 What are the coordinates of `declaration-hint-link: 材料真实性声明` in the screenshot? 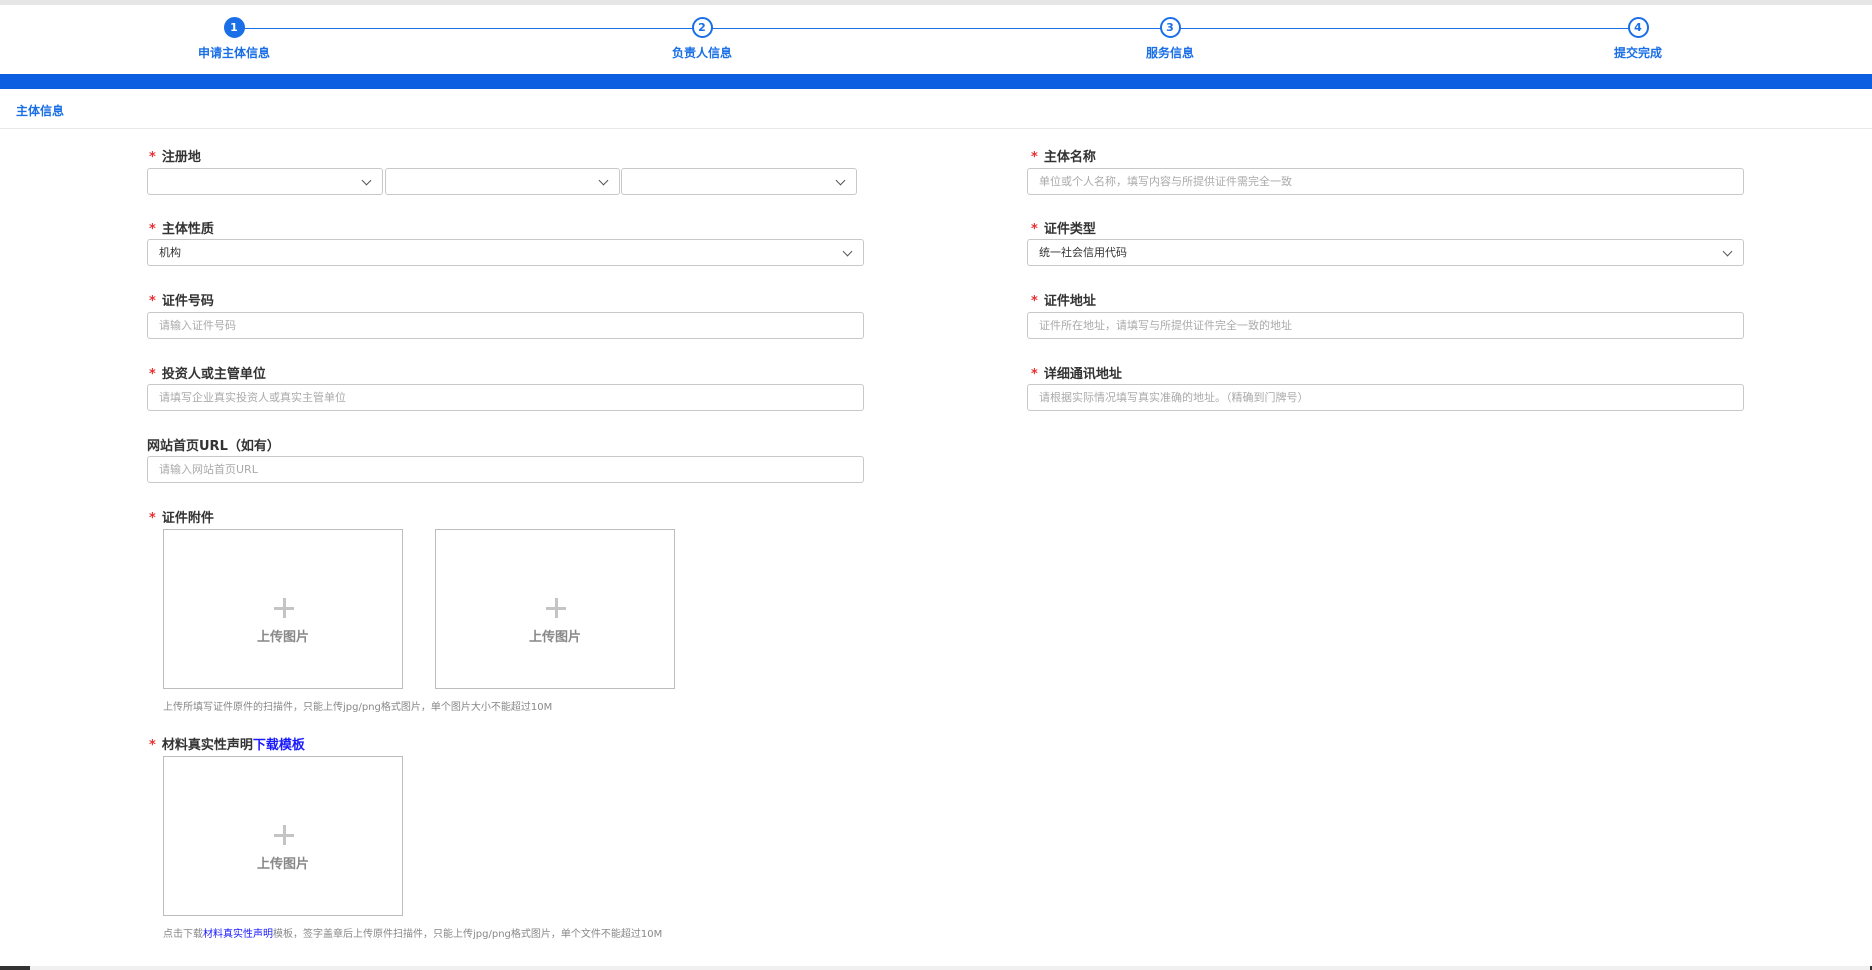 It's located at (238, 934).